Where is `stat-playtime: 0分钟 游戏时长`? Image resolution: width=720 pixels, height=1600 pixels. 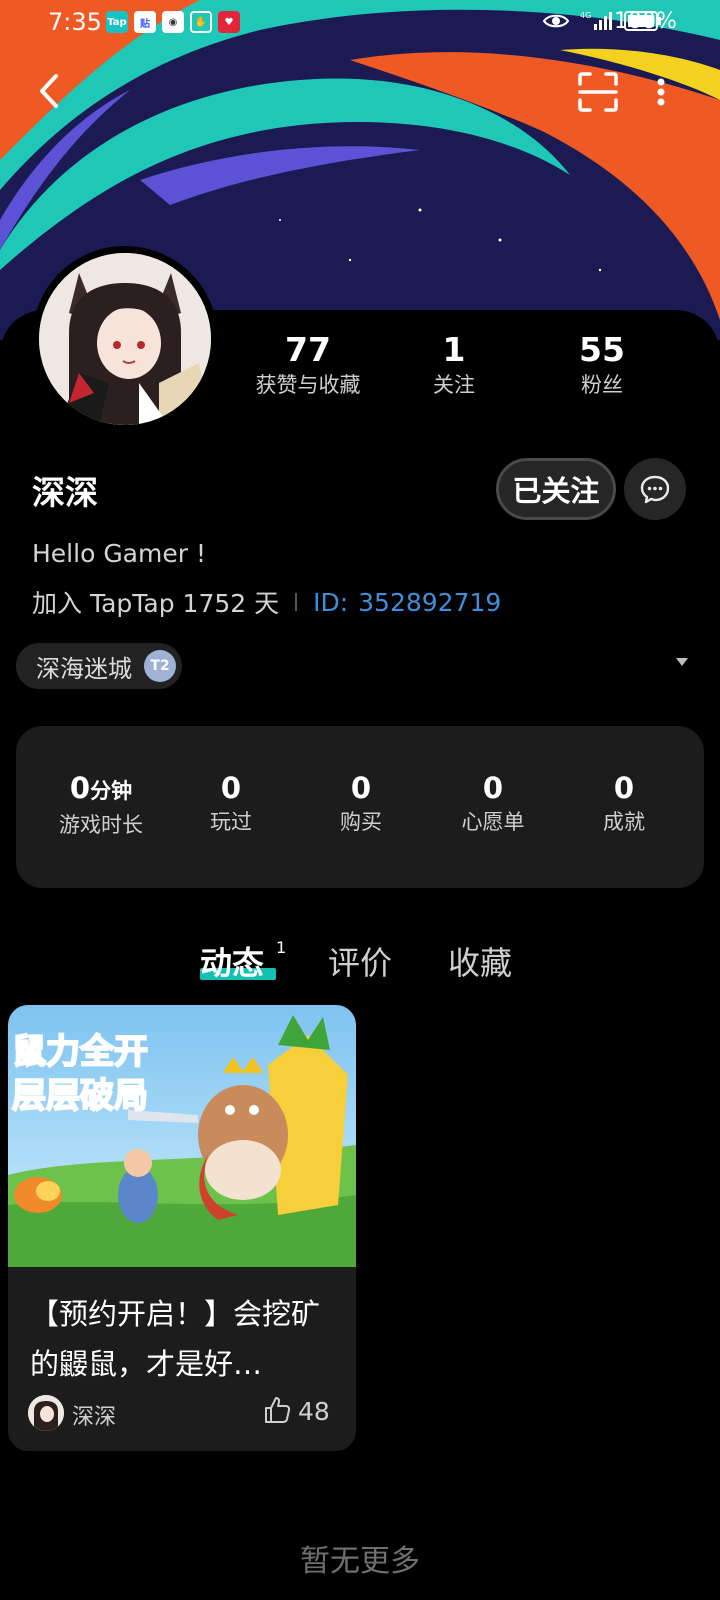
stat-playtime: 0分钟 游戏时长 is located at coordinates (101, 805).